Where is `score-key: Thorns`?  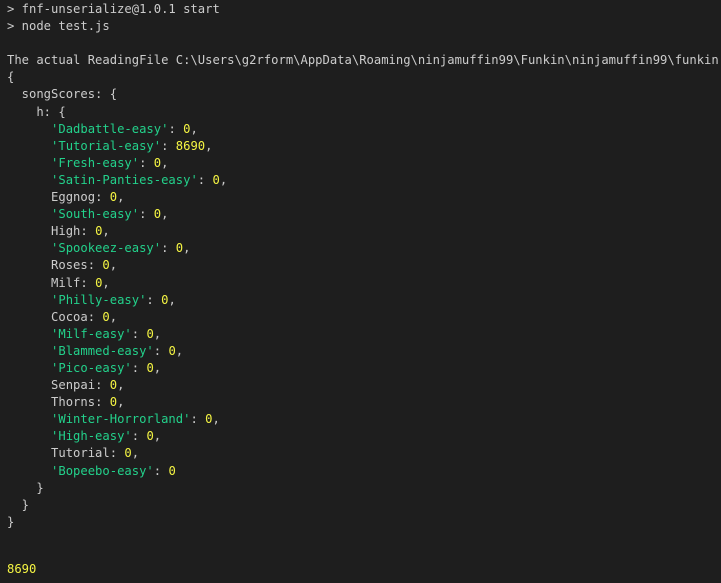 score-key: Thorns is located at coordinates (73, 402).